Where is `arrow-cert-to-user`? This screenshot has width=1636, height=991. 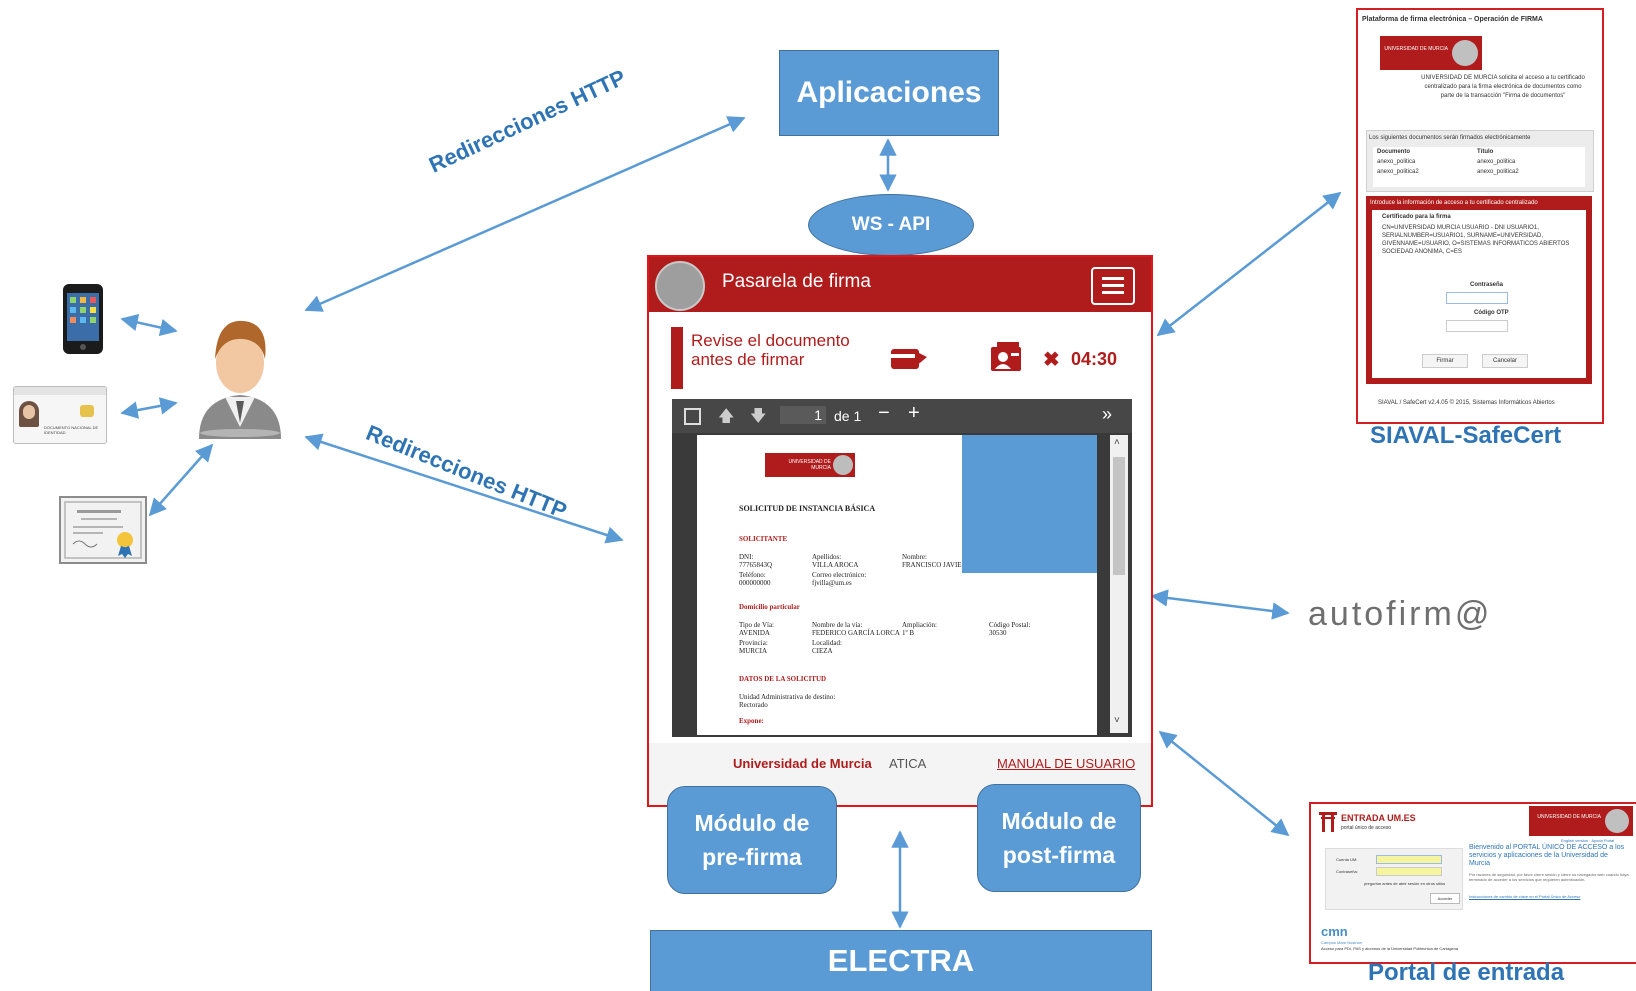 arrow-cert-to-user is located at coordinates (181, 480).